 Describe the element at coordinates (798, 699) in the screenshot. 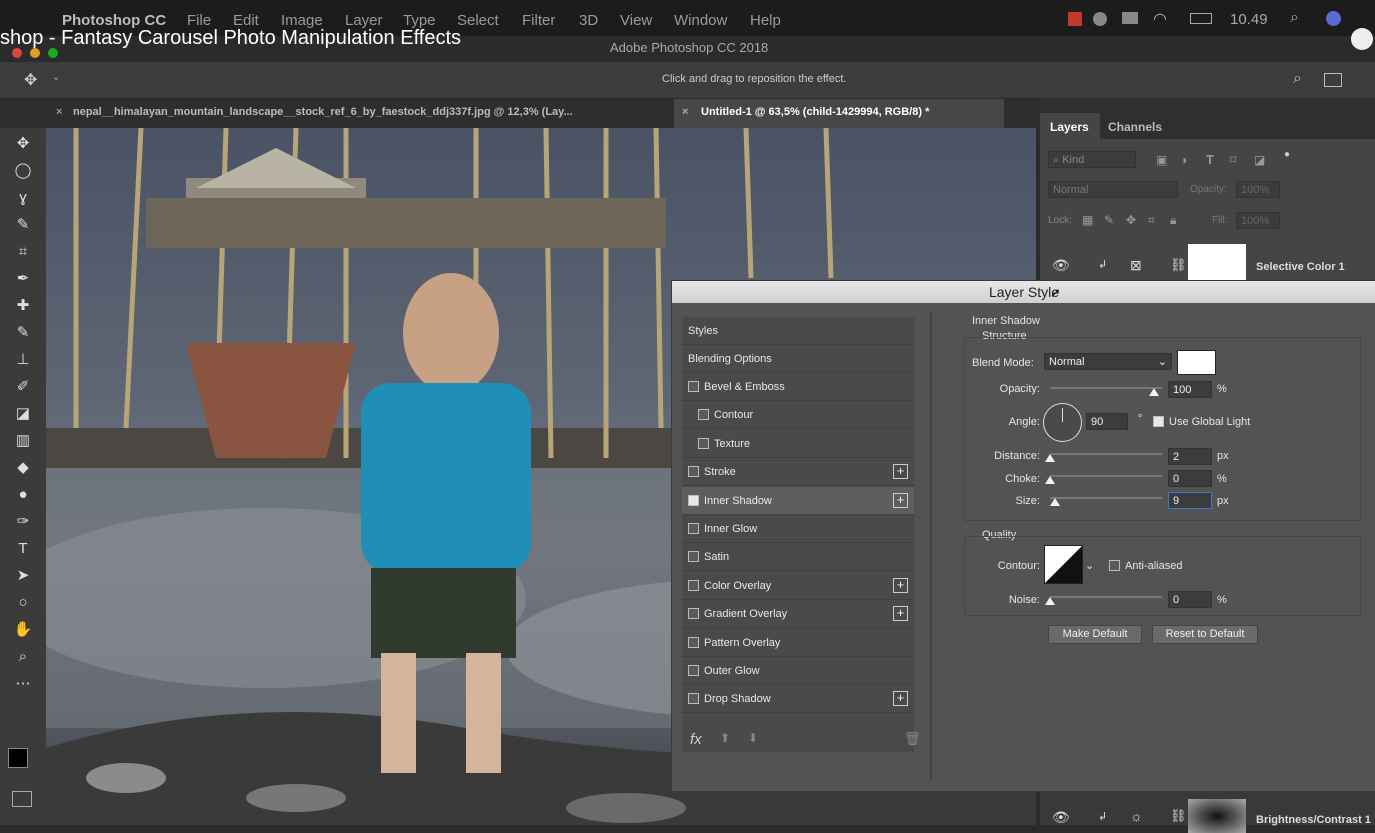

I see `style-item-drop-shadow: Drop Shadow +` at that location.